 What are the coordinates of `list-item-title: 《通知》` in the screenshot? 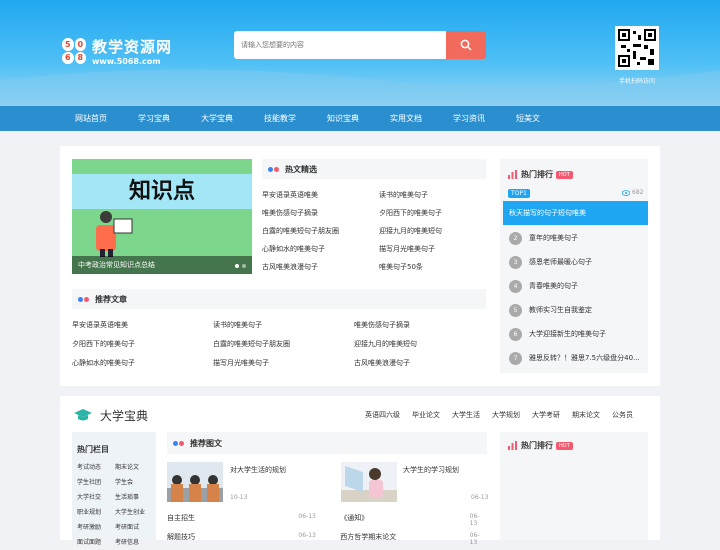 It's located at (354, 518).